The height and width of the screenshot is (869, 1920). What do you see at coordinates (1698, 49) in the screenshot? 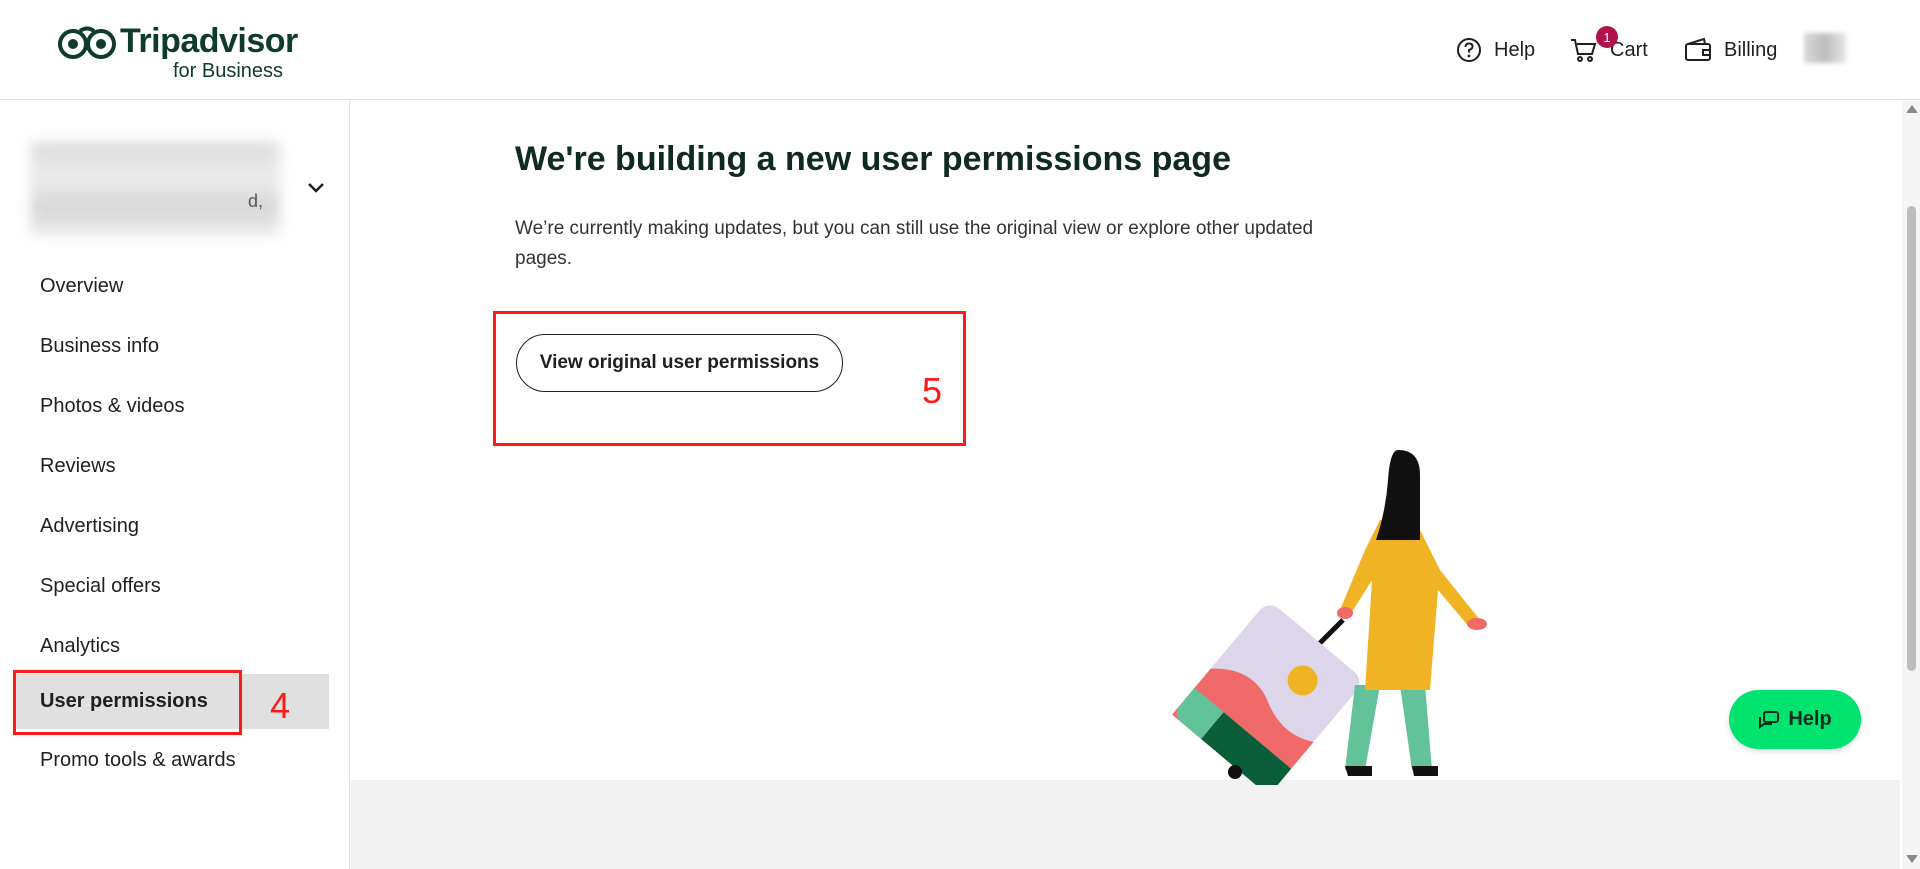
I see `wallet-icon` at bounding box center [1698, 49].